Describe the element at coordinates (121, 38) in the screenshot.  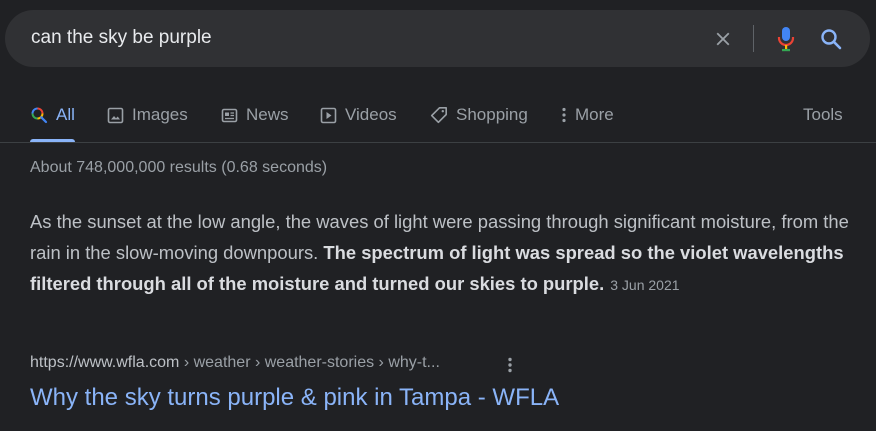
I see `search-input: can the sky be purple` at that location.